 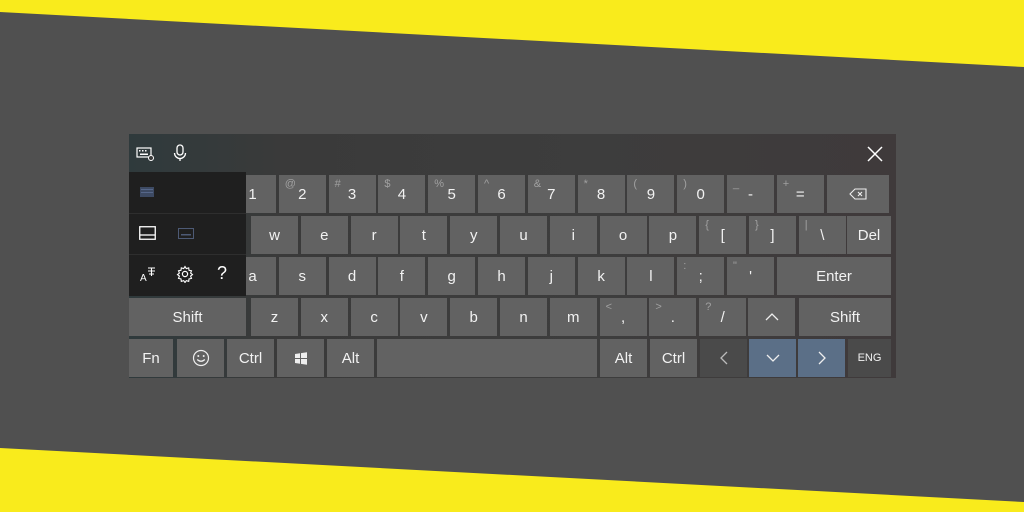 What do you see at coordinates (786, 184) in the screenshot?
I see `secondary-label: +` at bounding box center [786, 184].